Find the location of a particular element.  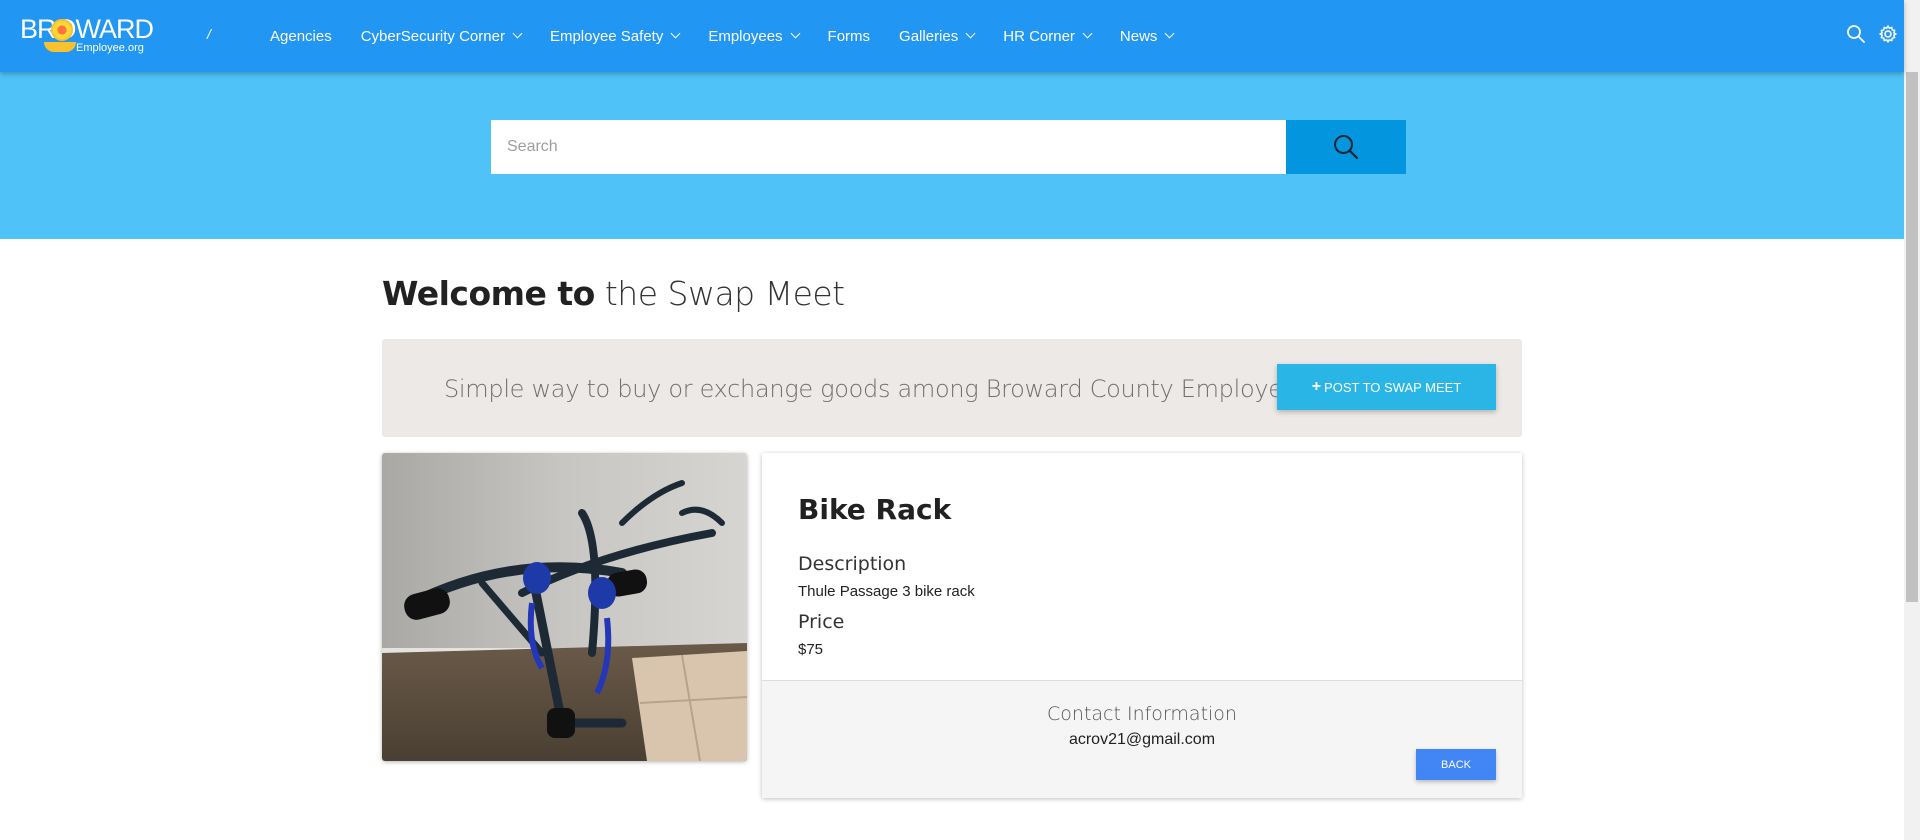

post-to-swap-meet-button: + POST TO SWAP MEET is located at coordinates (1386, 387).